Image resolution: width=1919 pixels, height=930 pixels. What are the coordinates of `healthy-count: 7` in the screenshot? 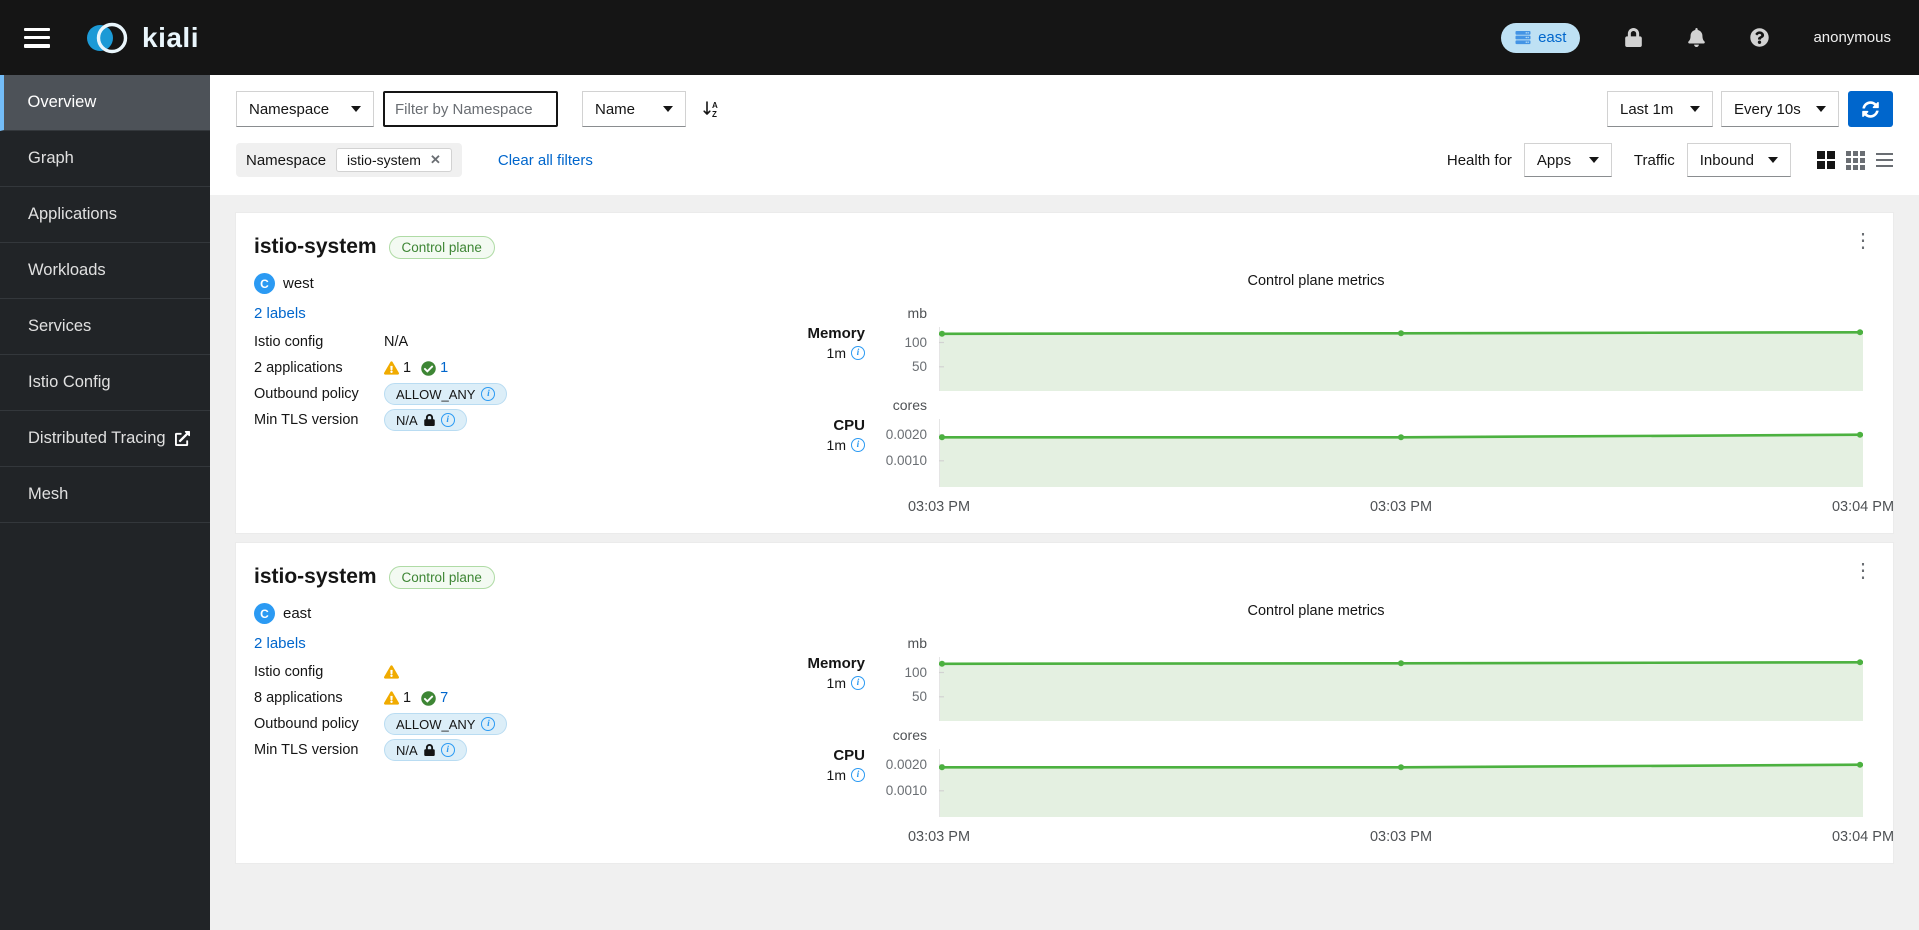 It's located at (444, 698).